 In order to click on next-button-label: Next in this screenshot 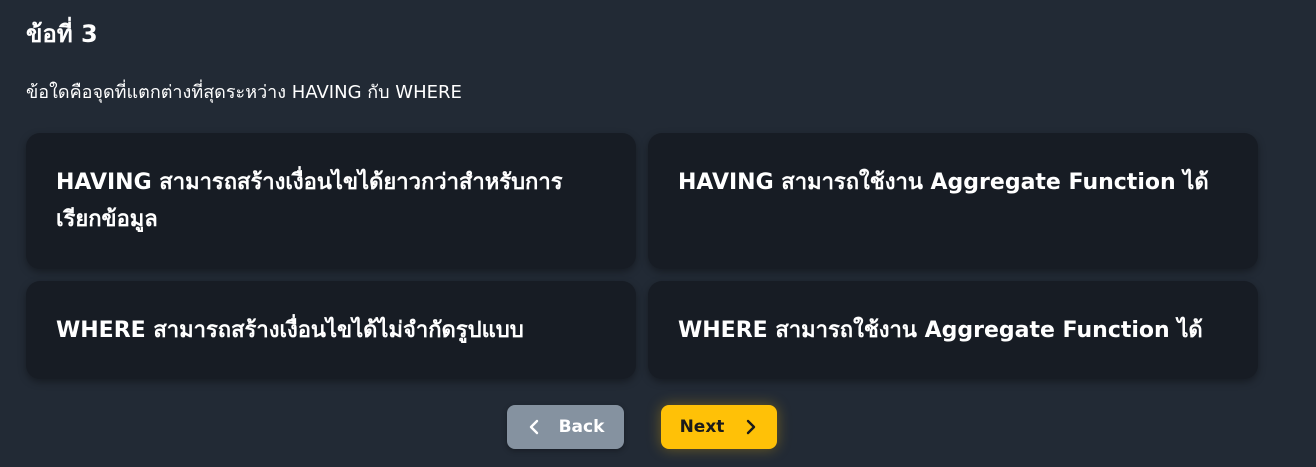, I will do `click(702, 427)`.